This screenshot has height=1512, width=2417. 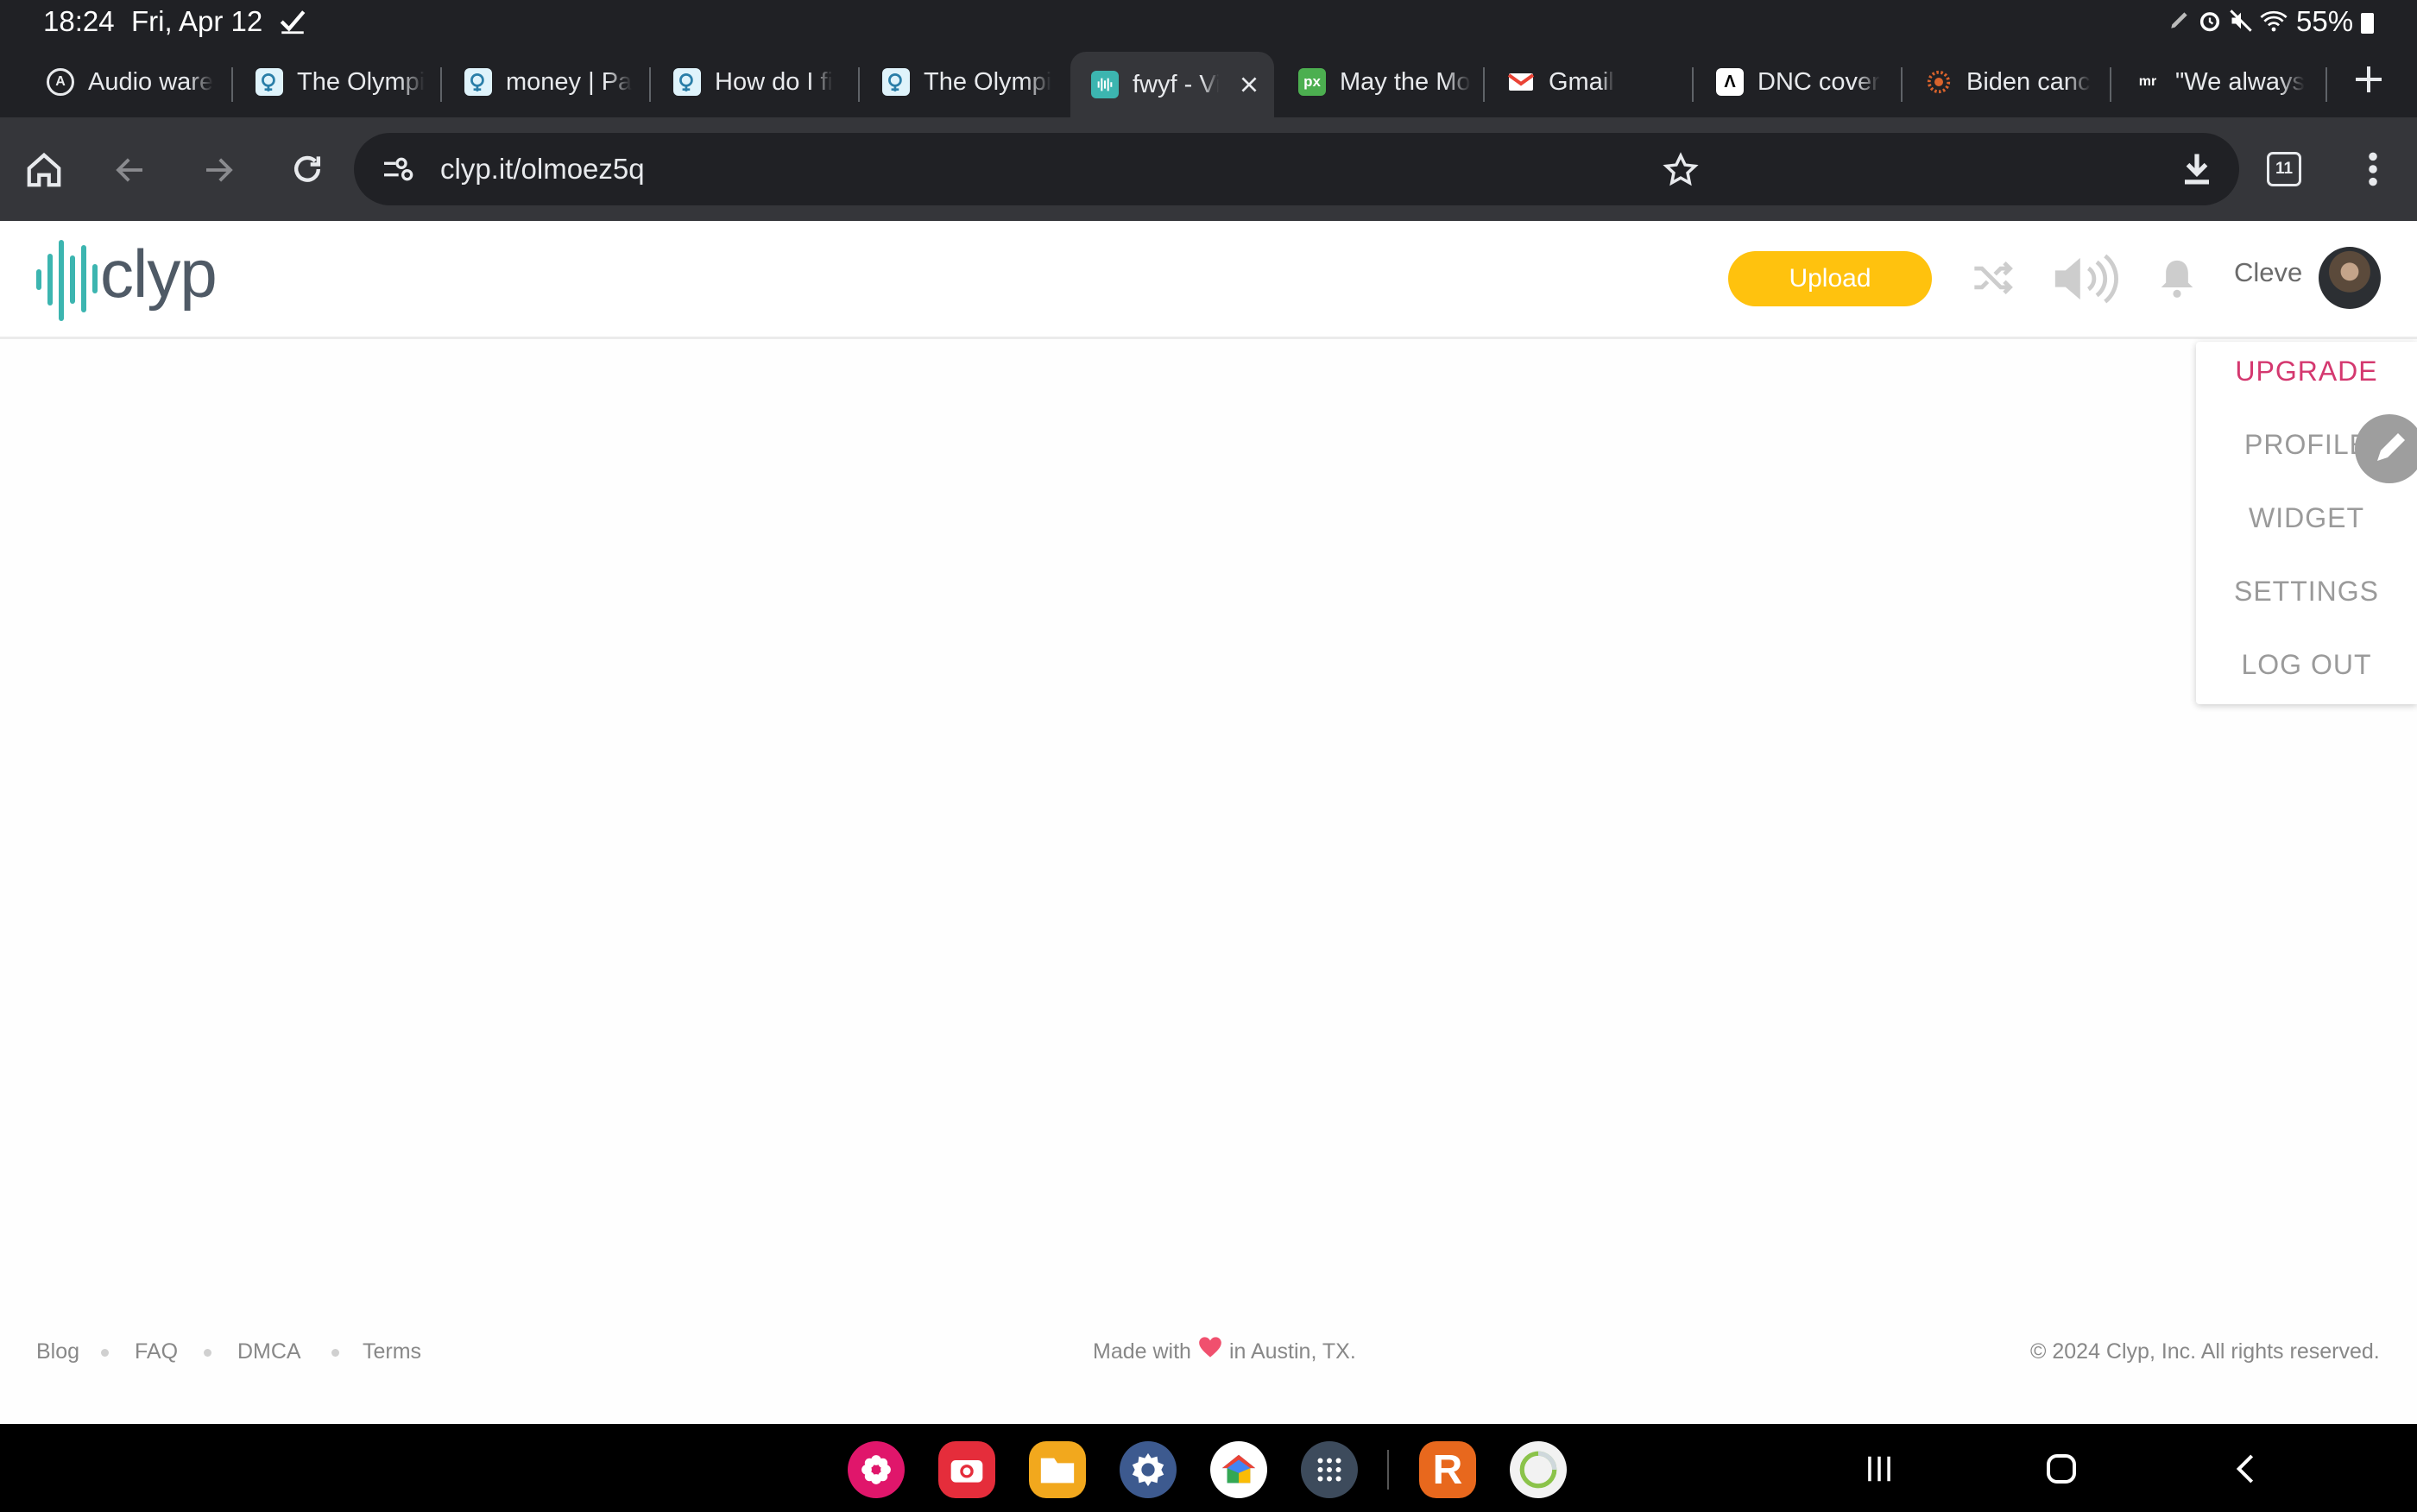 What do you see at coordinates (159, 274) in the screenshot?
I see `clyp-logo-text: clyp` at bounding box center [159, 274].